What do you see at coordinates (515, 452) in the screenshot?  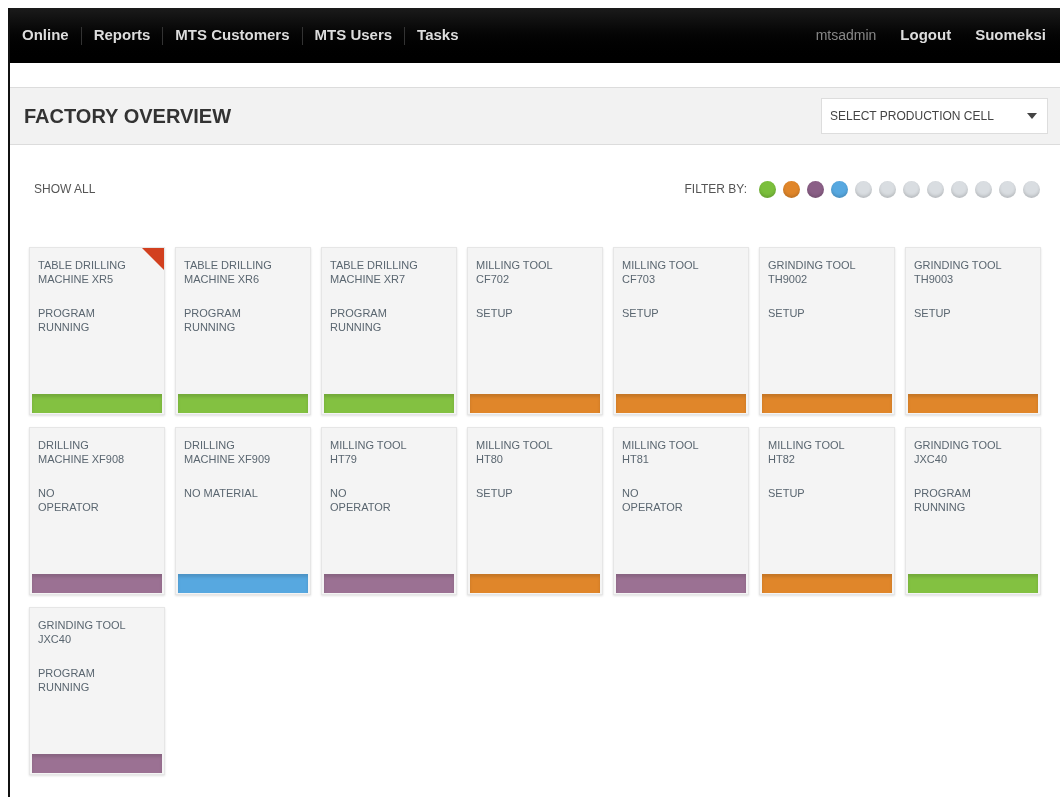 I see `machine-name: MILLING TOOL HT80` at bounding box center [515, 452].